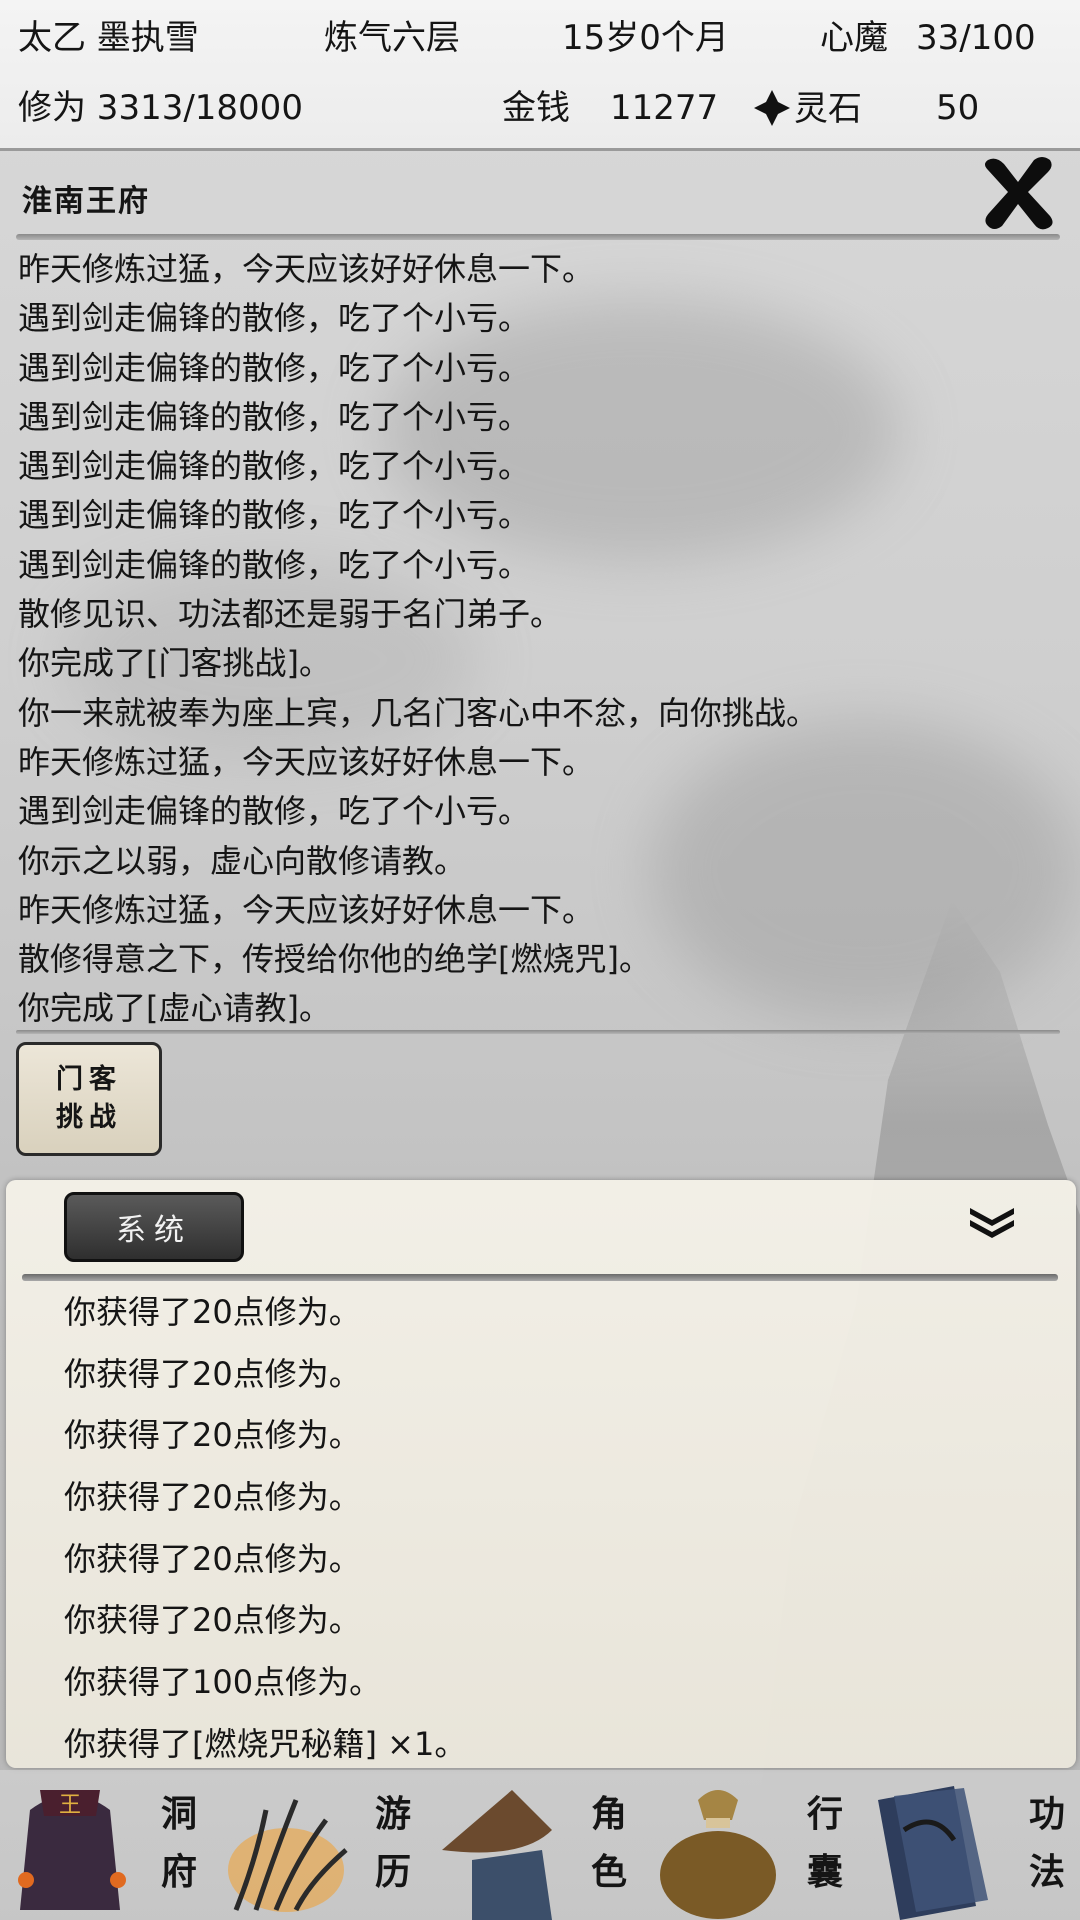  I want to click on nav-label-top: 行, so click(824, 1814).